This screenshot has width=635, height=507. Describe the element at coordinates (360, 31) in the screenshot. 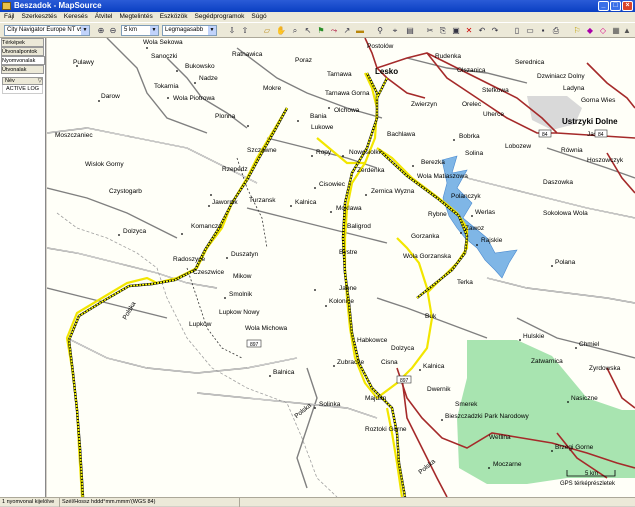

I see `measure-tool-icon: ▬` at that location.